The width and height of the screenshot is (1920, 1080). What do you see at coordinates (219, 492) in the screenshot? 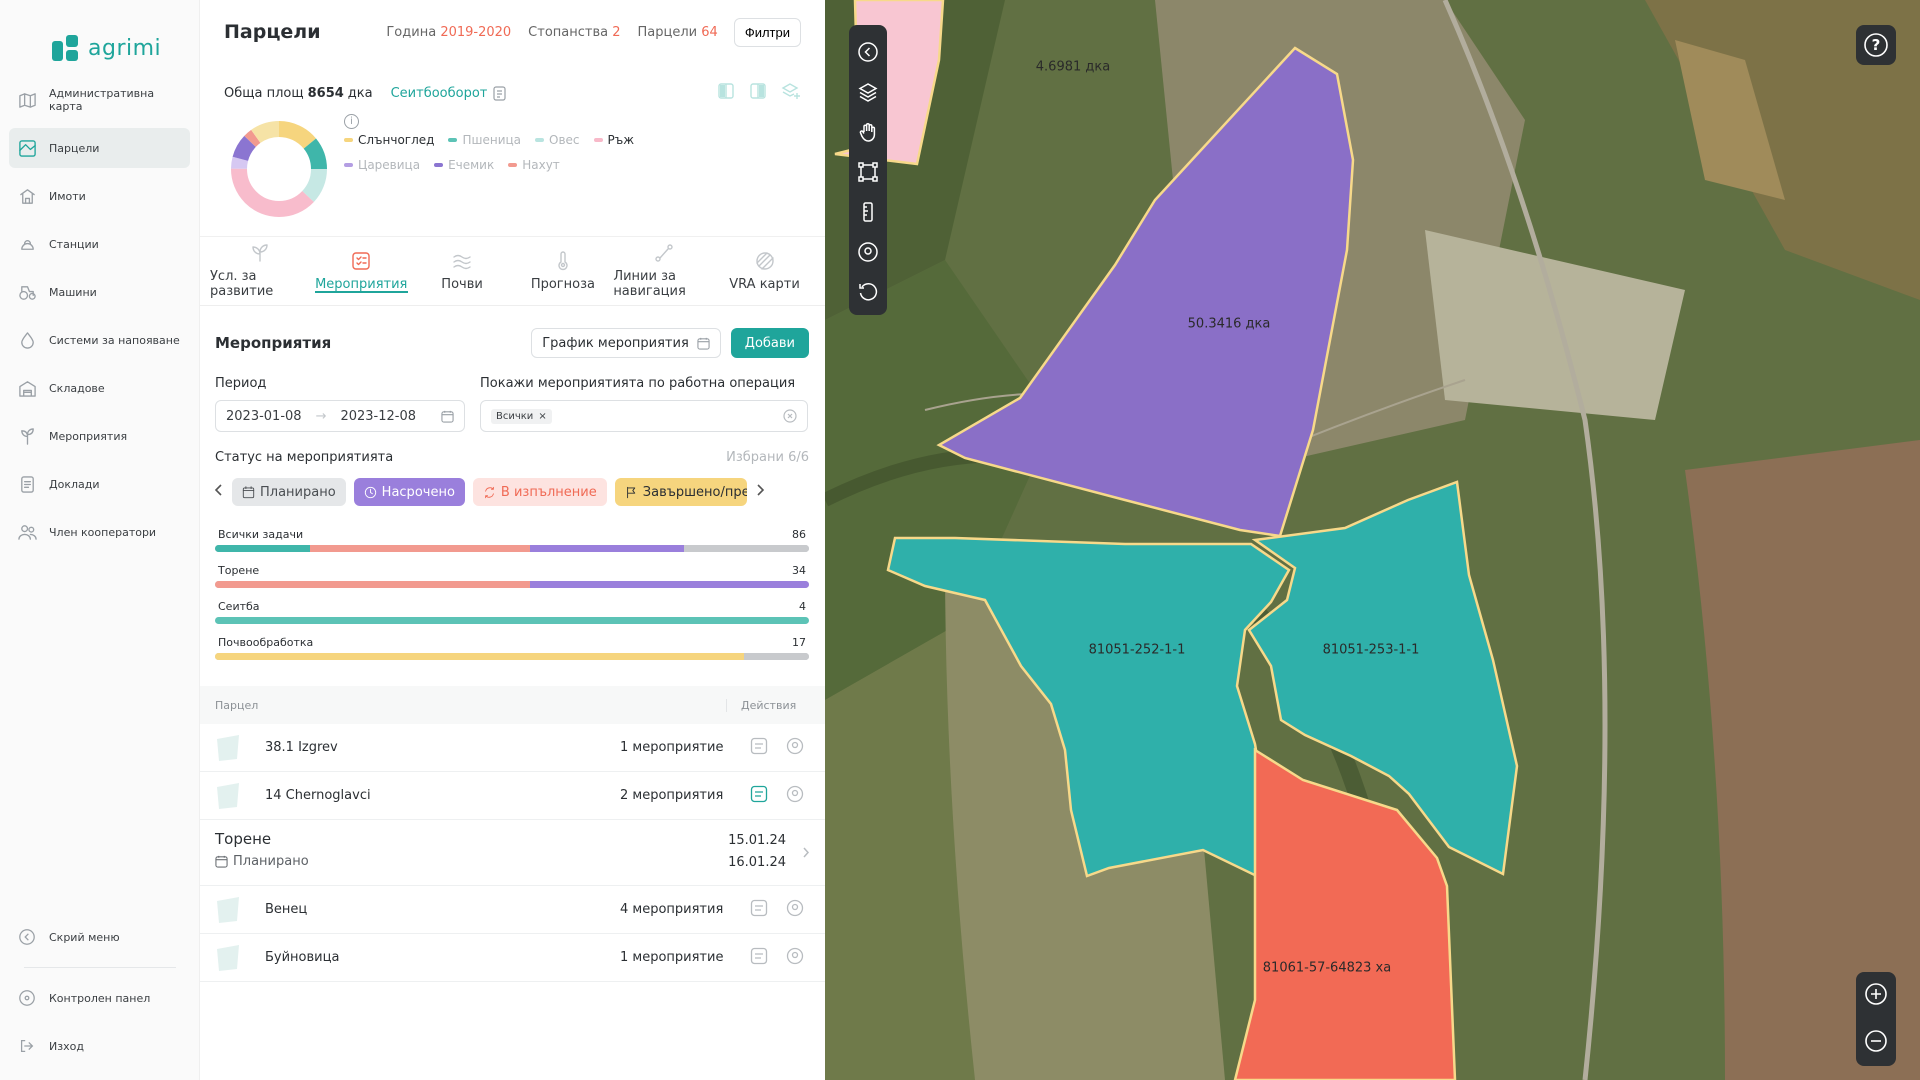
I see `chevron-left-icon` at bounding box center [219, 492].